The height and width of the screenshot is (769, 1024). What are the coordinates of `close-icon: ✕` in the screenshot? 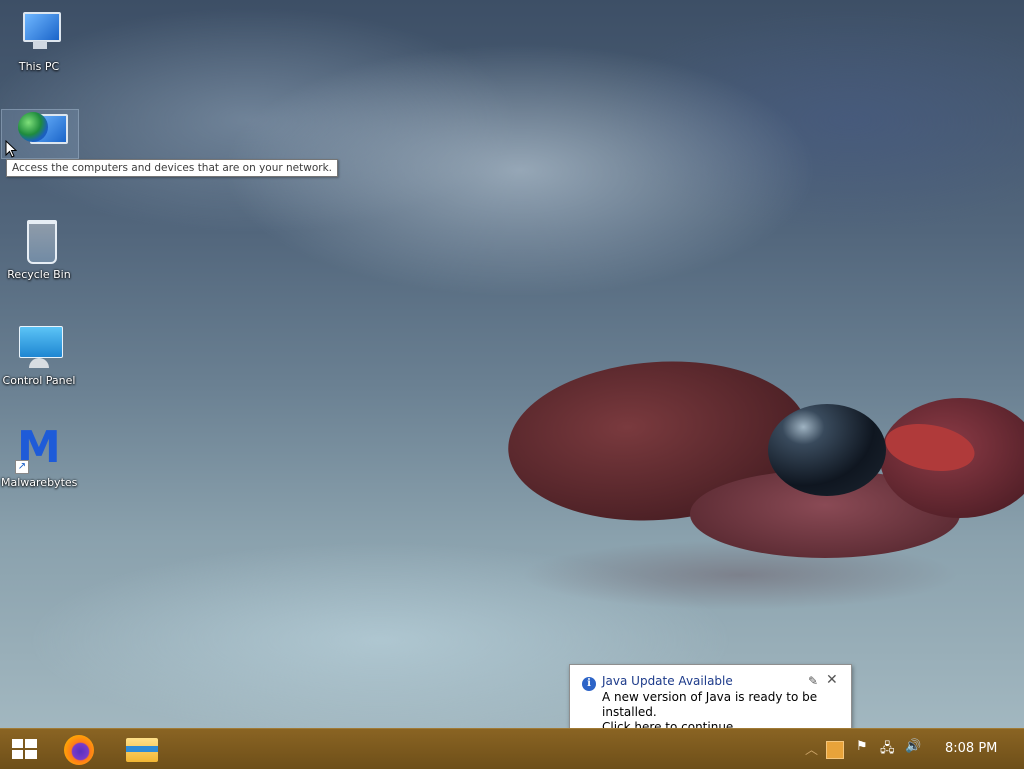 It's located at (832, 680).